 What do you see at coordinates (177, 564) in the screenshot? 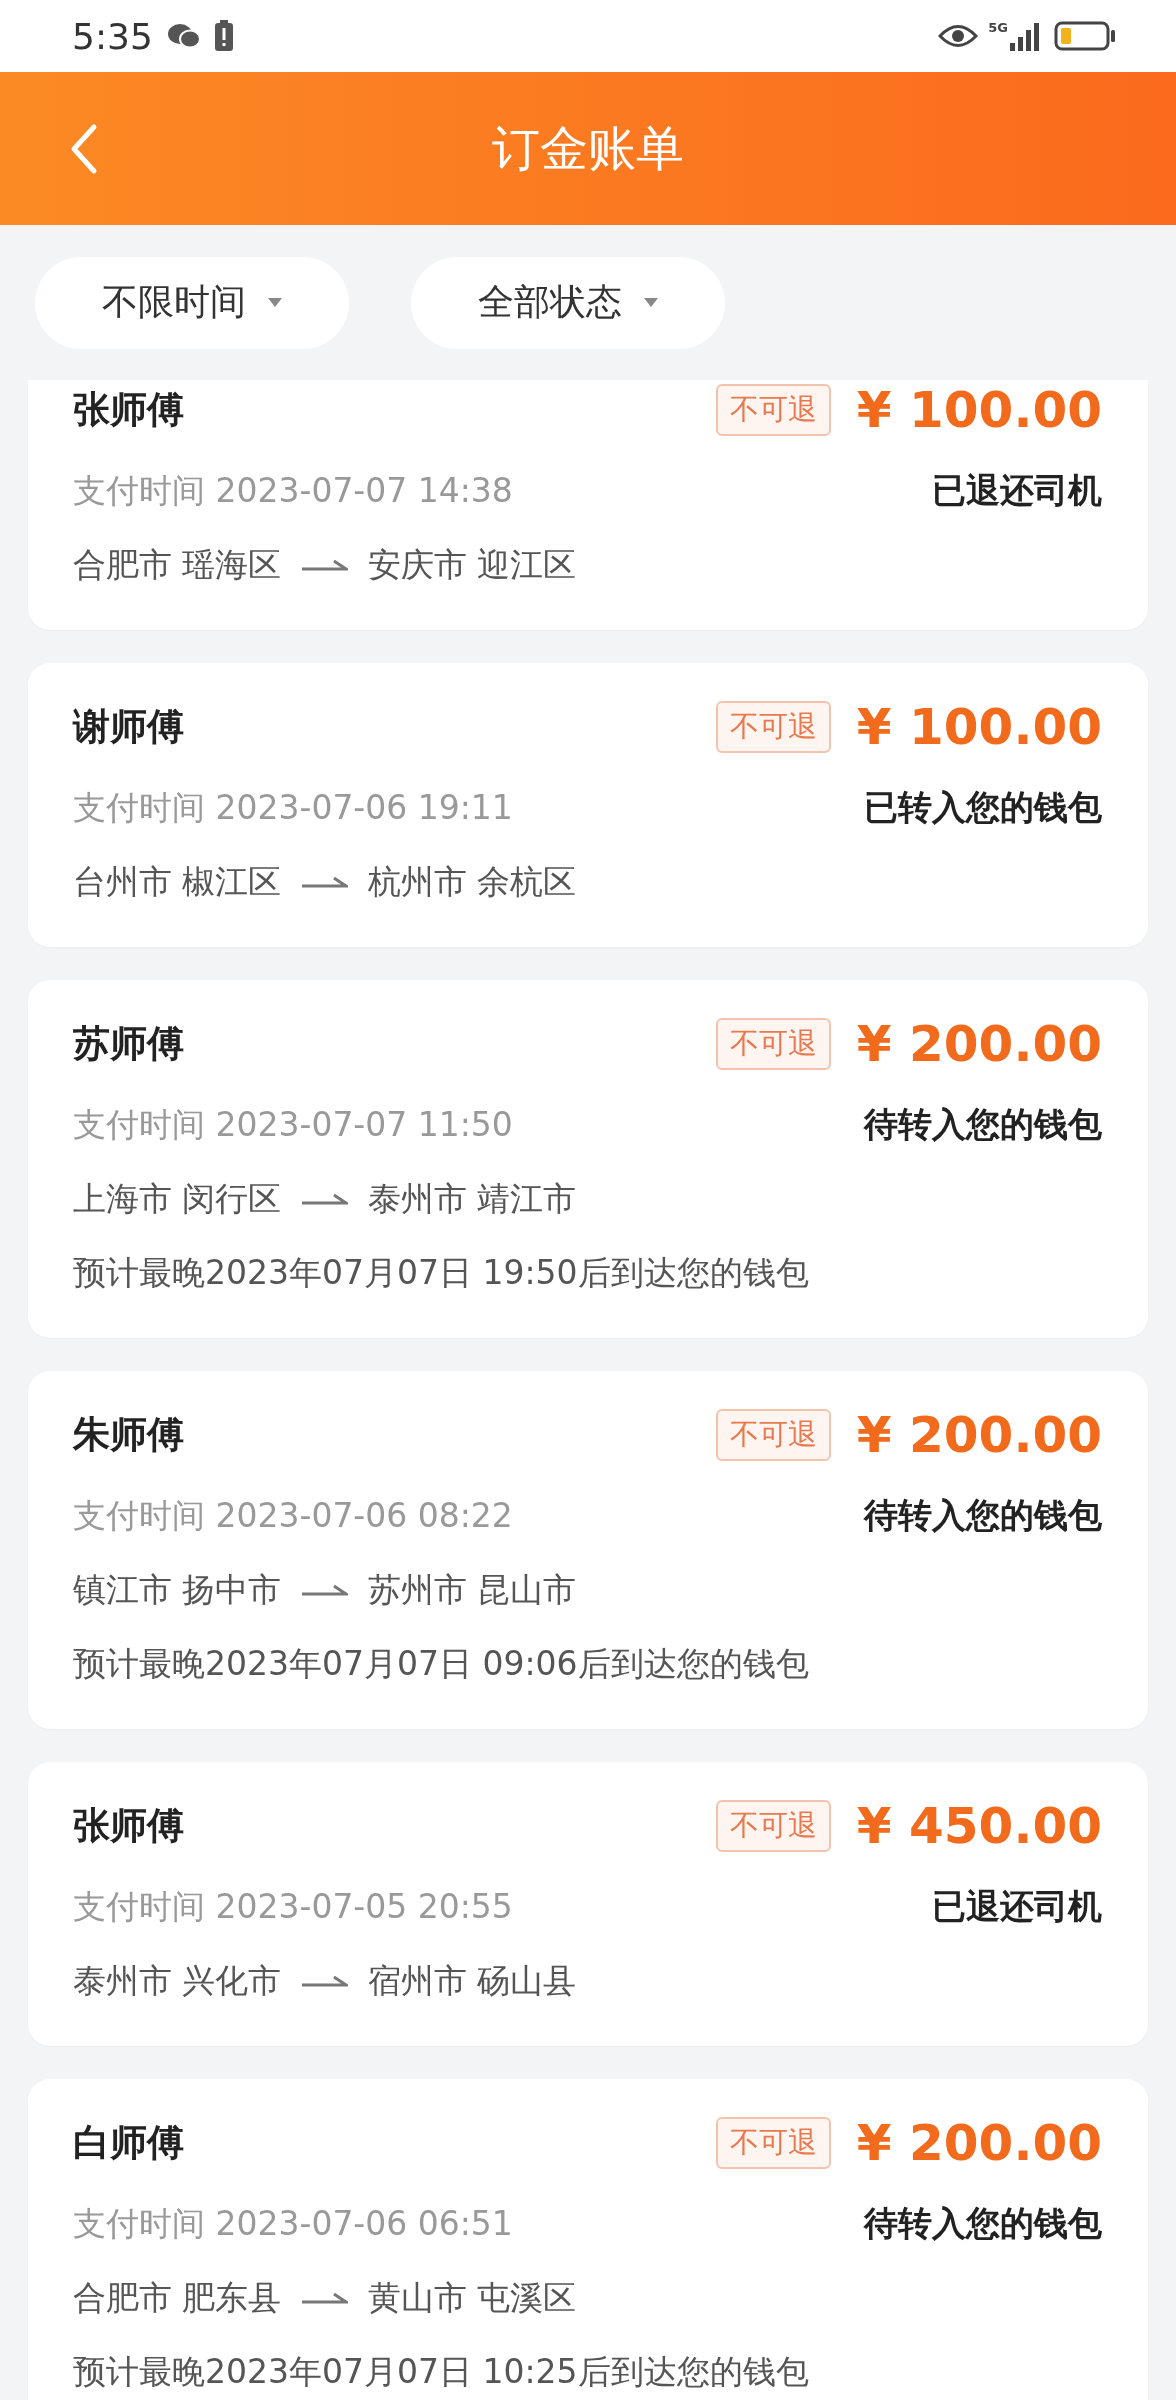
I see `origin-city: 合肥市 瑶海区` at bounding box center [177, 564].